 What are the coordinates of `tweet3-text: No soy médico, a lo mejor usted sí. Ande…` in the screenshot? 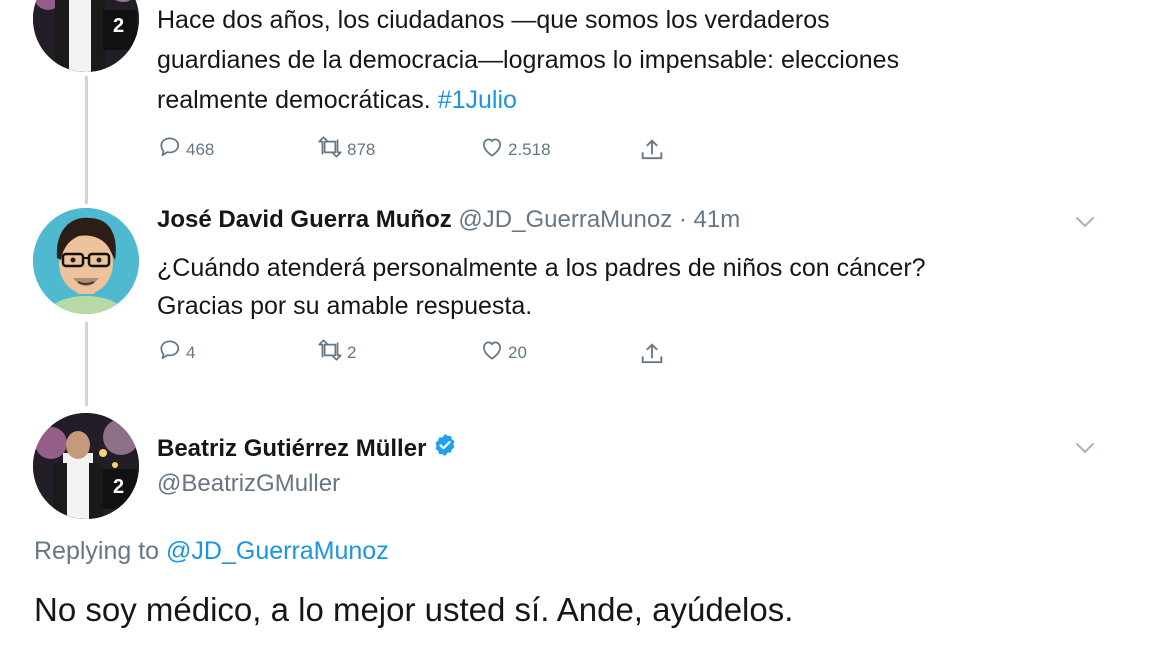 It's located at (414, 609).